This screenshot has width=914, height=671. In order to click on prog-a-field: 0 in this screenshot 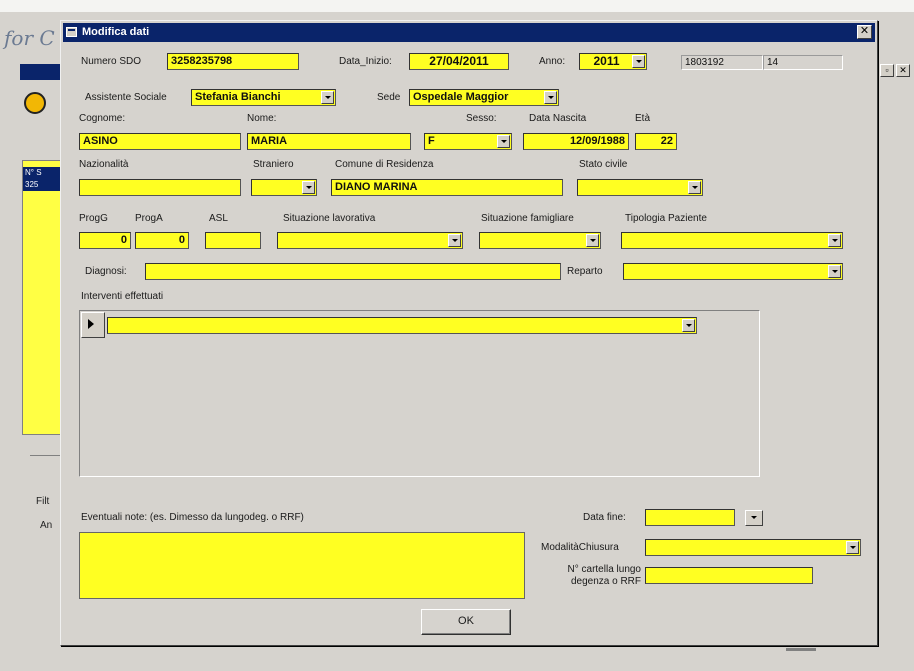, I will do `click(162, 240)`.